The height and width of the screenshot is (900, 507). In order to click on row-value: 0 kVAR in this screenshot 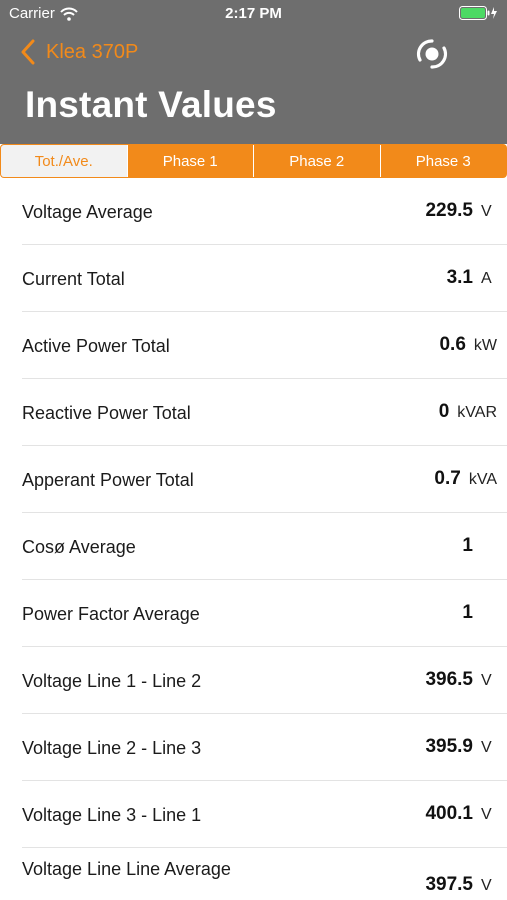, I will do `click(387, 412)`.